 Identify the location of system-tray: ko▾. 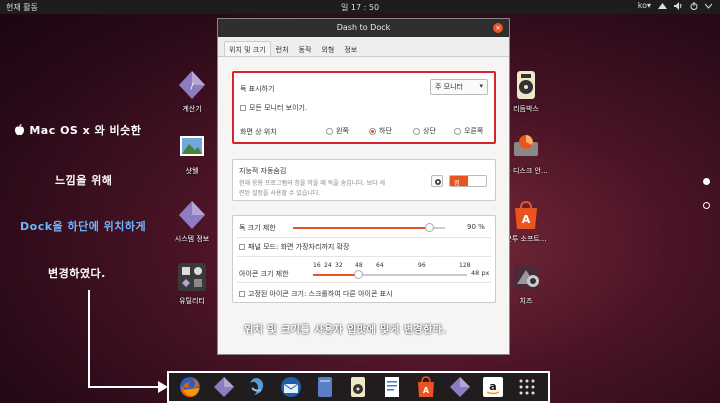
(675, 5).